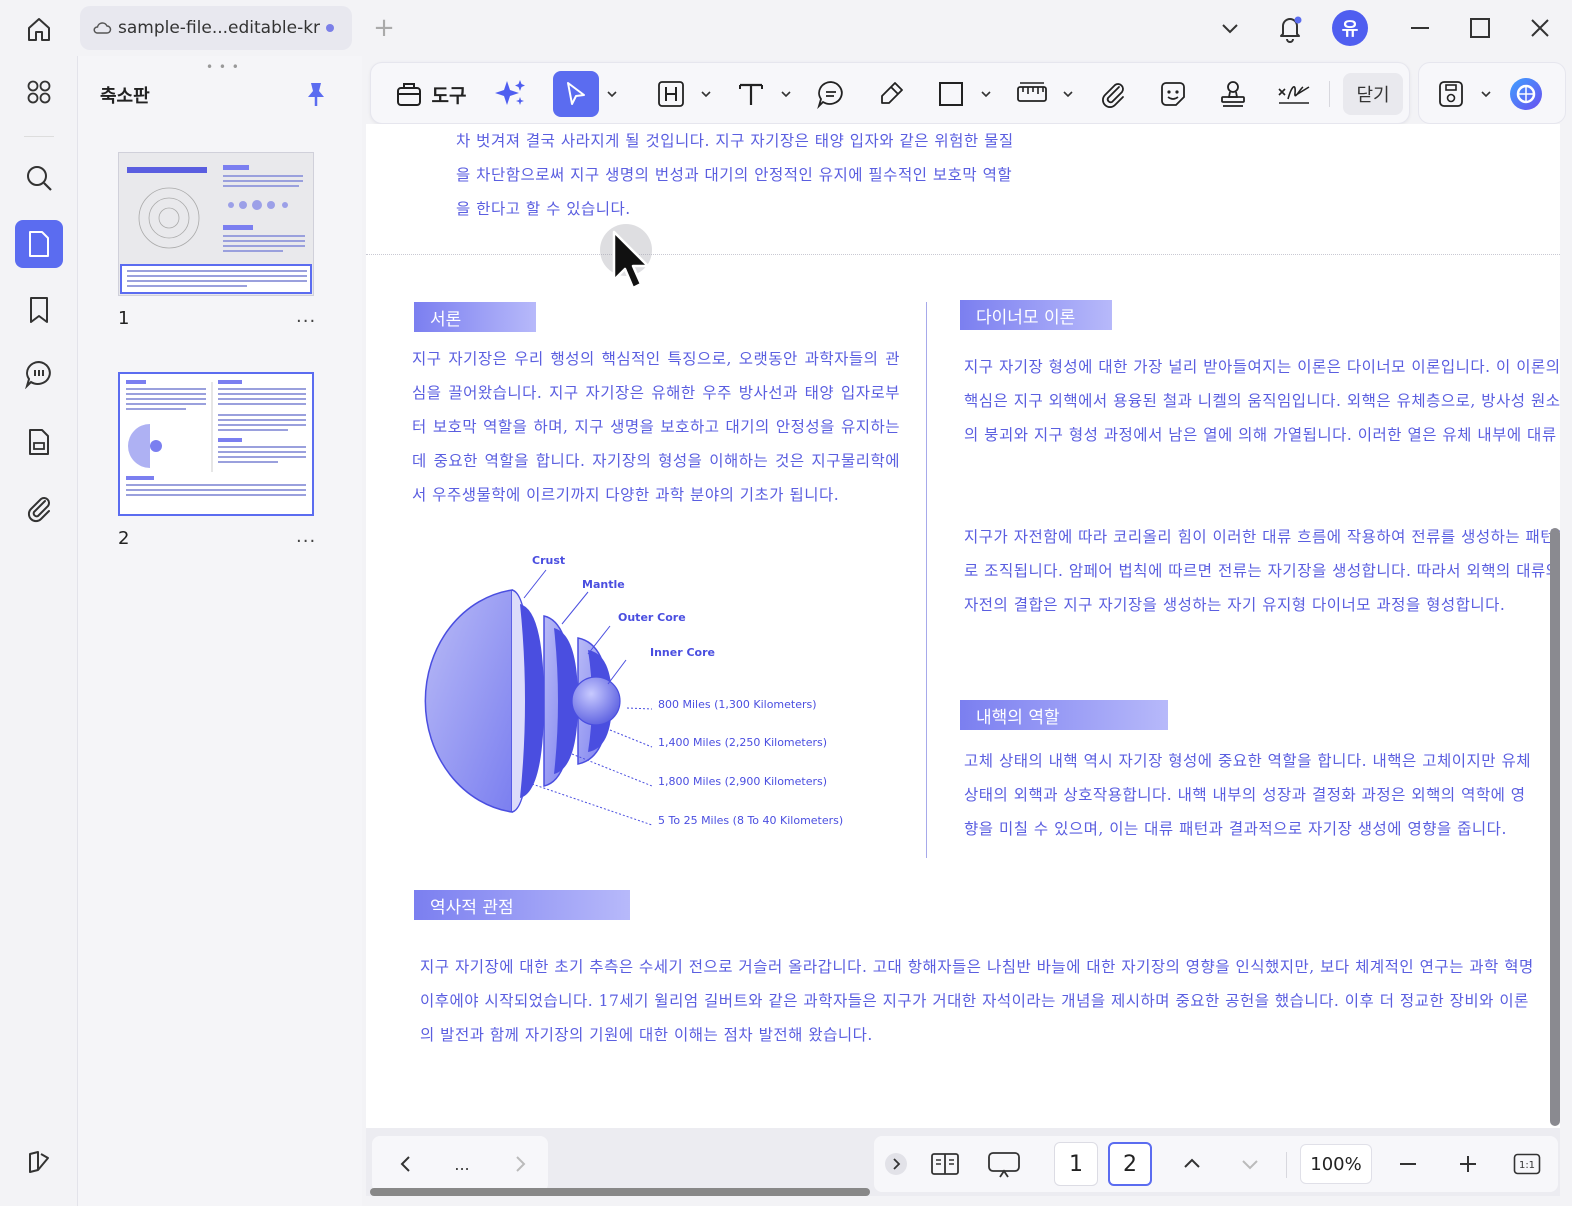 The image size is (1572, 1206). Describe the element at coordinates (1036, 315) in the screenshot. I see `dynamo-heading: 다이너모 이론` at that location.